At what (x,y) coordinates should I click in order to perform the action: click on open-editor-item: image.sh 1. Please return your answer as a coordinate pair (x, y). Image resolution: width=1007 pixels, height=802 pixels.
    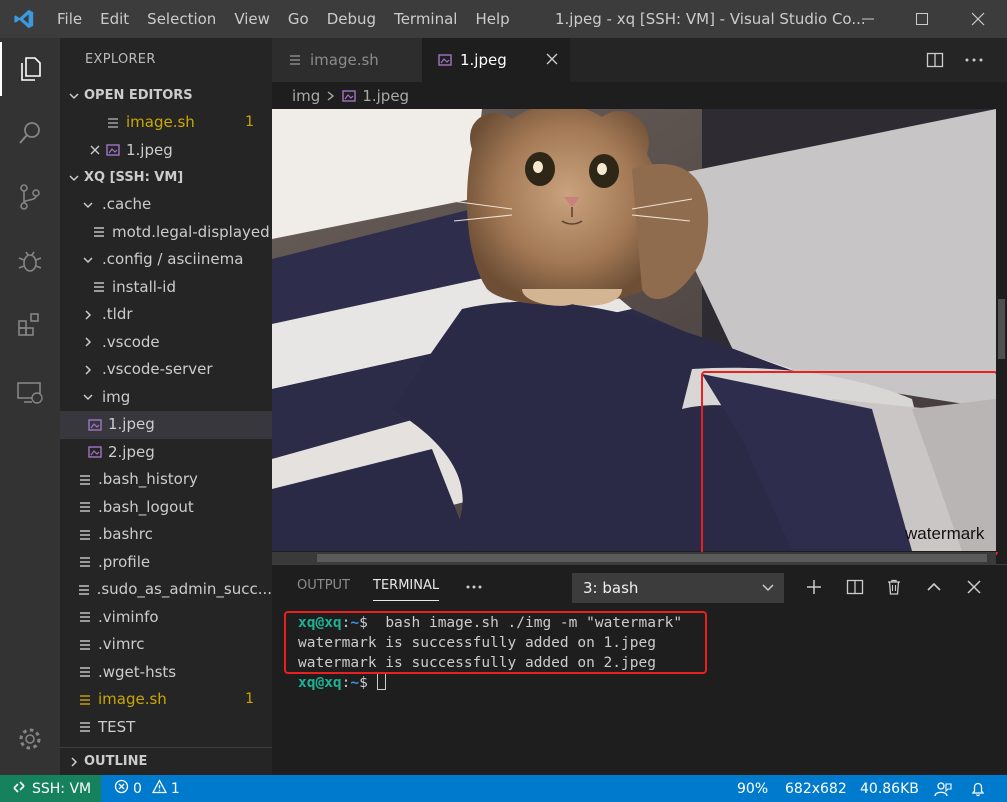
    Looking at the image, I should click on (166, 123).